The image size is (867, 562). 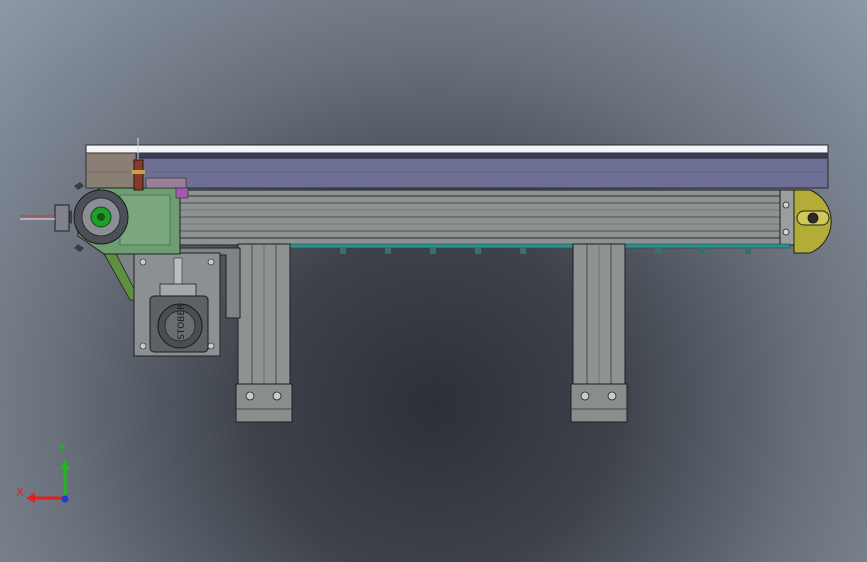 I want to click on tail-pulley, so click(x=812, y=221).